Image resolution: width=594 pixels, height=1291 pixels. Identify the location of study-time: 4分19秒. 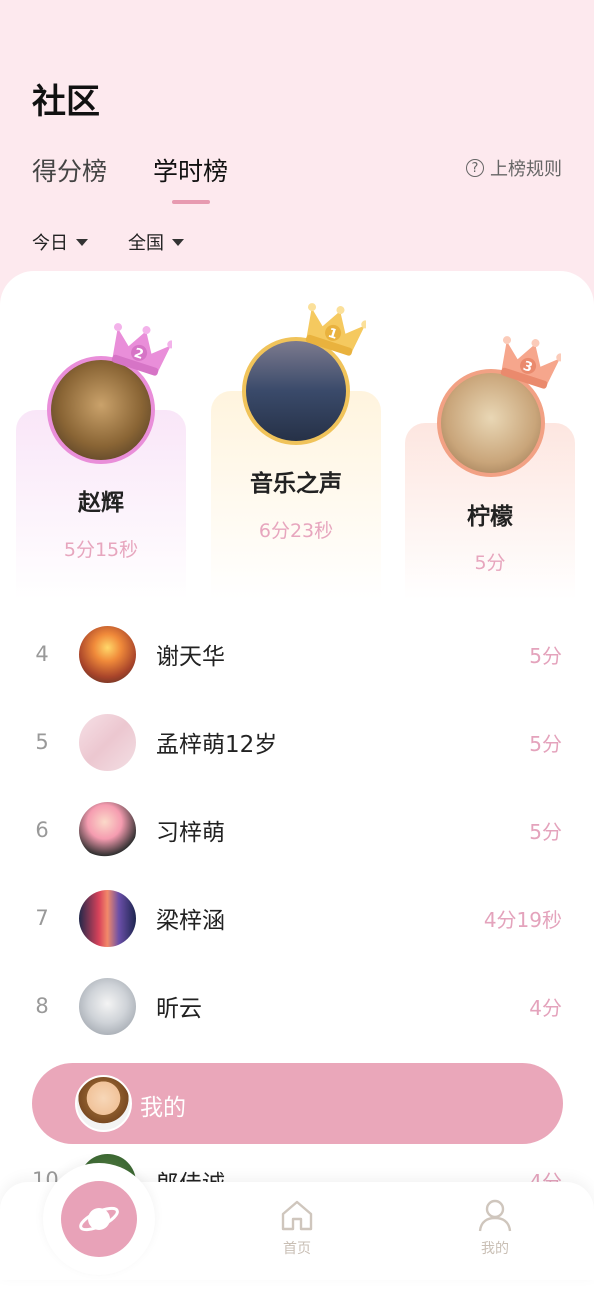
(522, 919).